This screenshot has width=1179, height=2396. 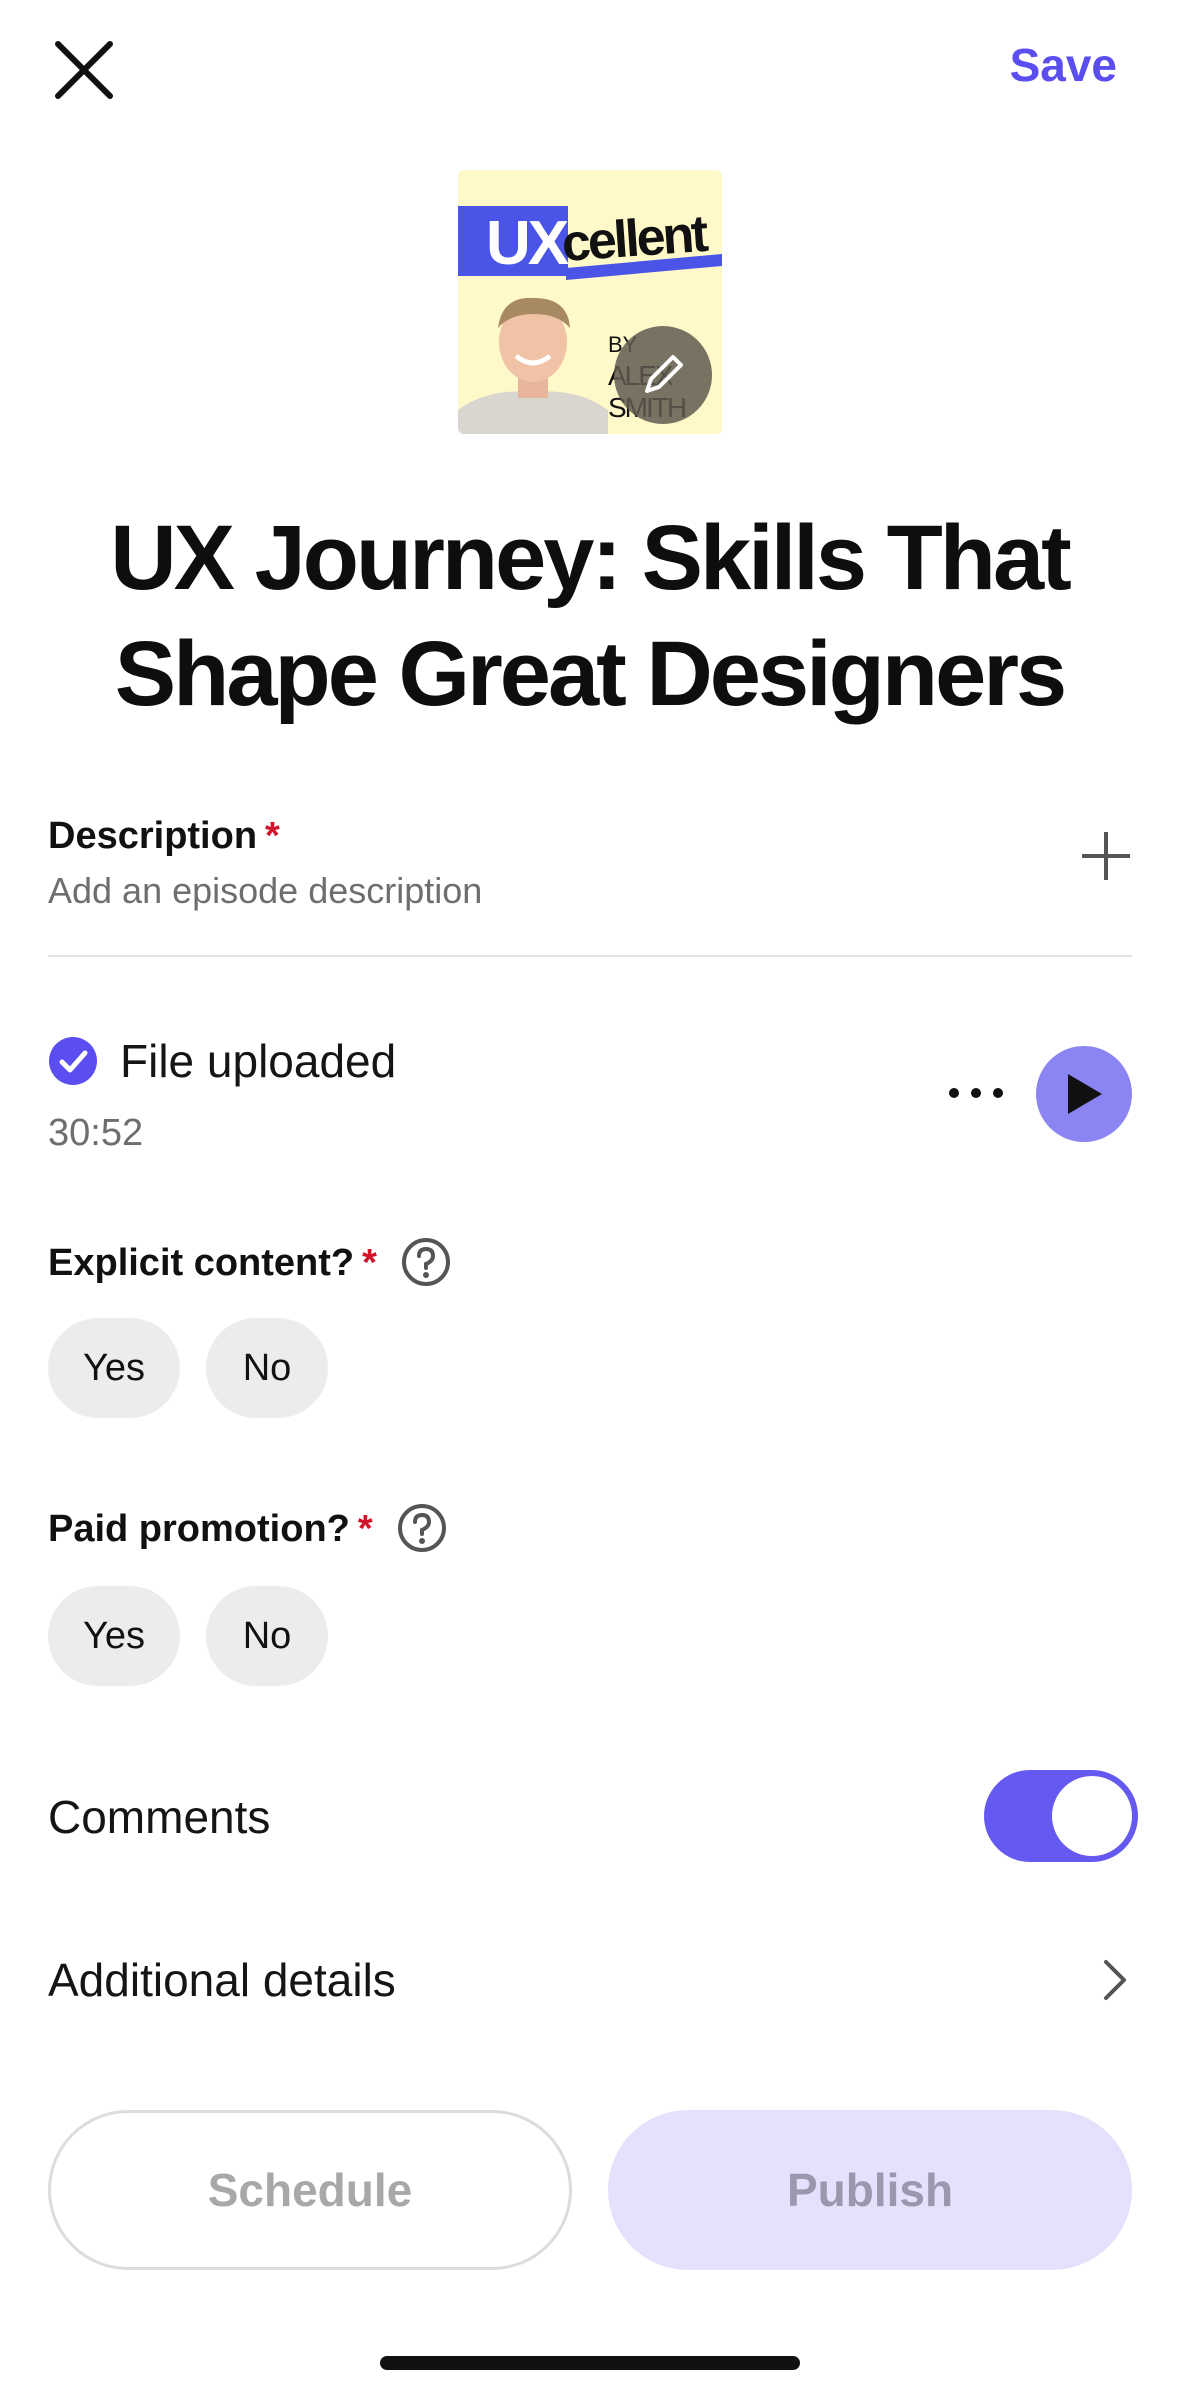 What do you see at coordinates (533, 357) in the screenshot?
I see `host-photo` at bounding box center [533, 357].